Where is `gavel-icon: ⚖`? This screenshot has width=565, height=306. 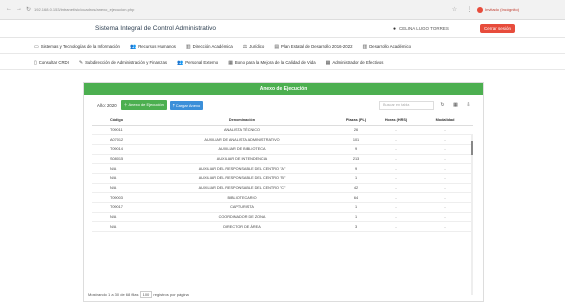 gavel-icon: ⚖ is located at coordinates (245, 46).